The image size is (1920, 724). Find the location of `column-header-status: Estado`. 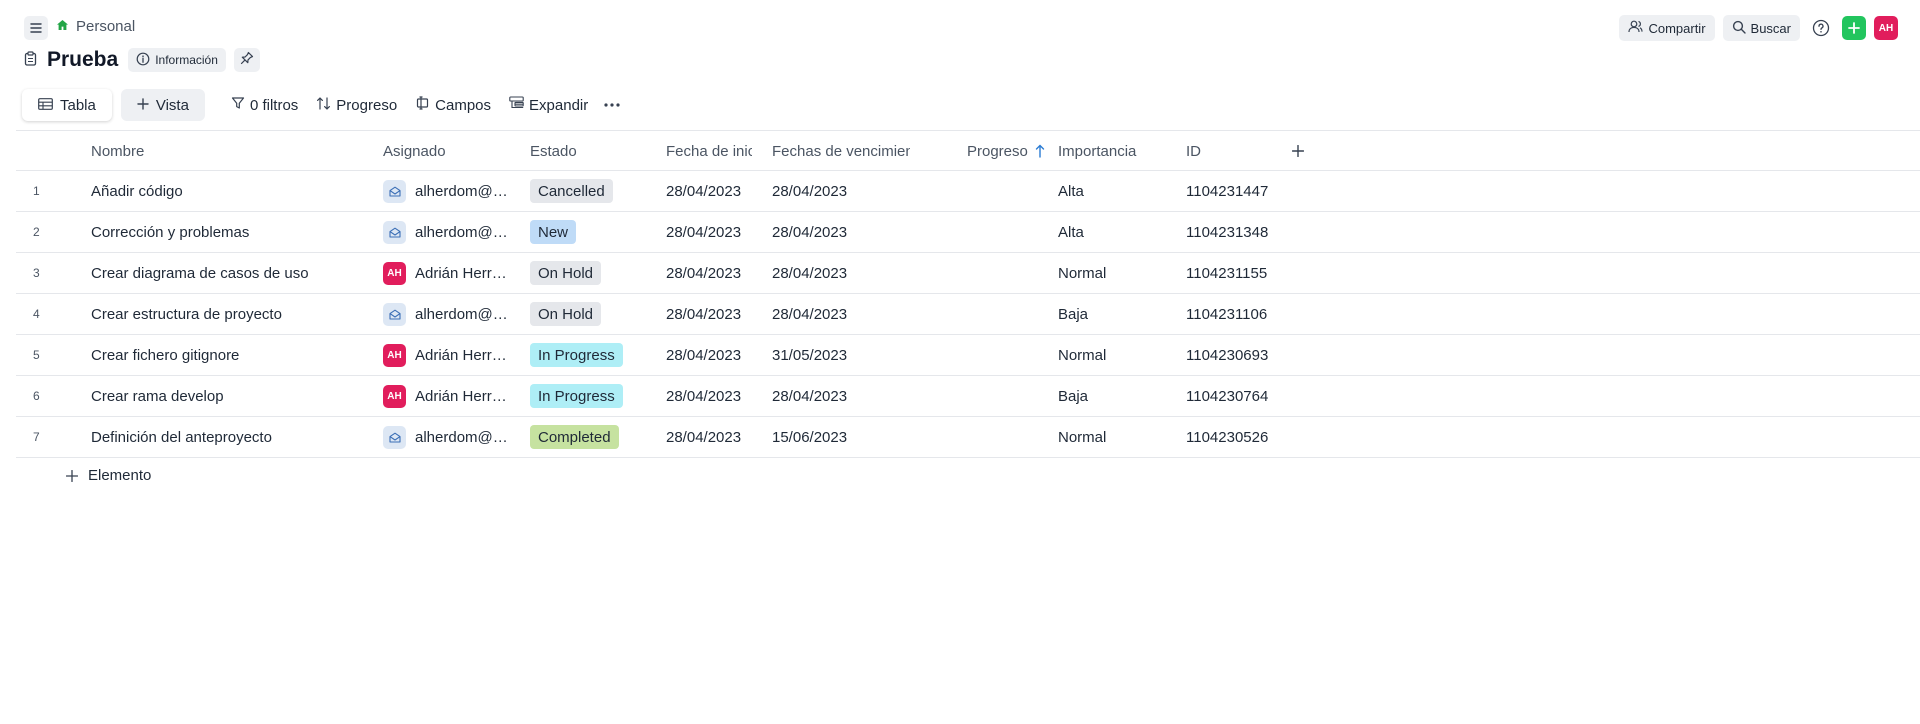

column-header-status: Estado is located at coordinates (580, 151).